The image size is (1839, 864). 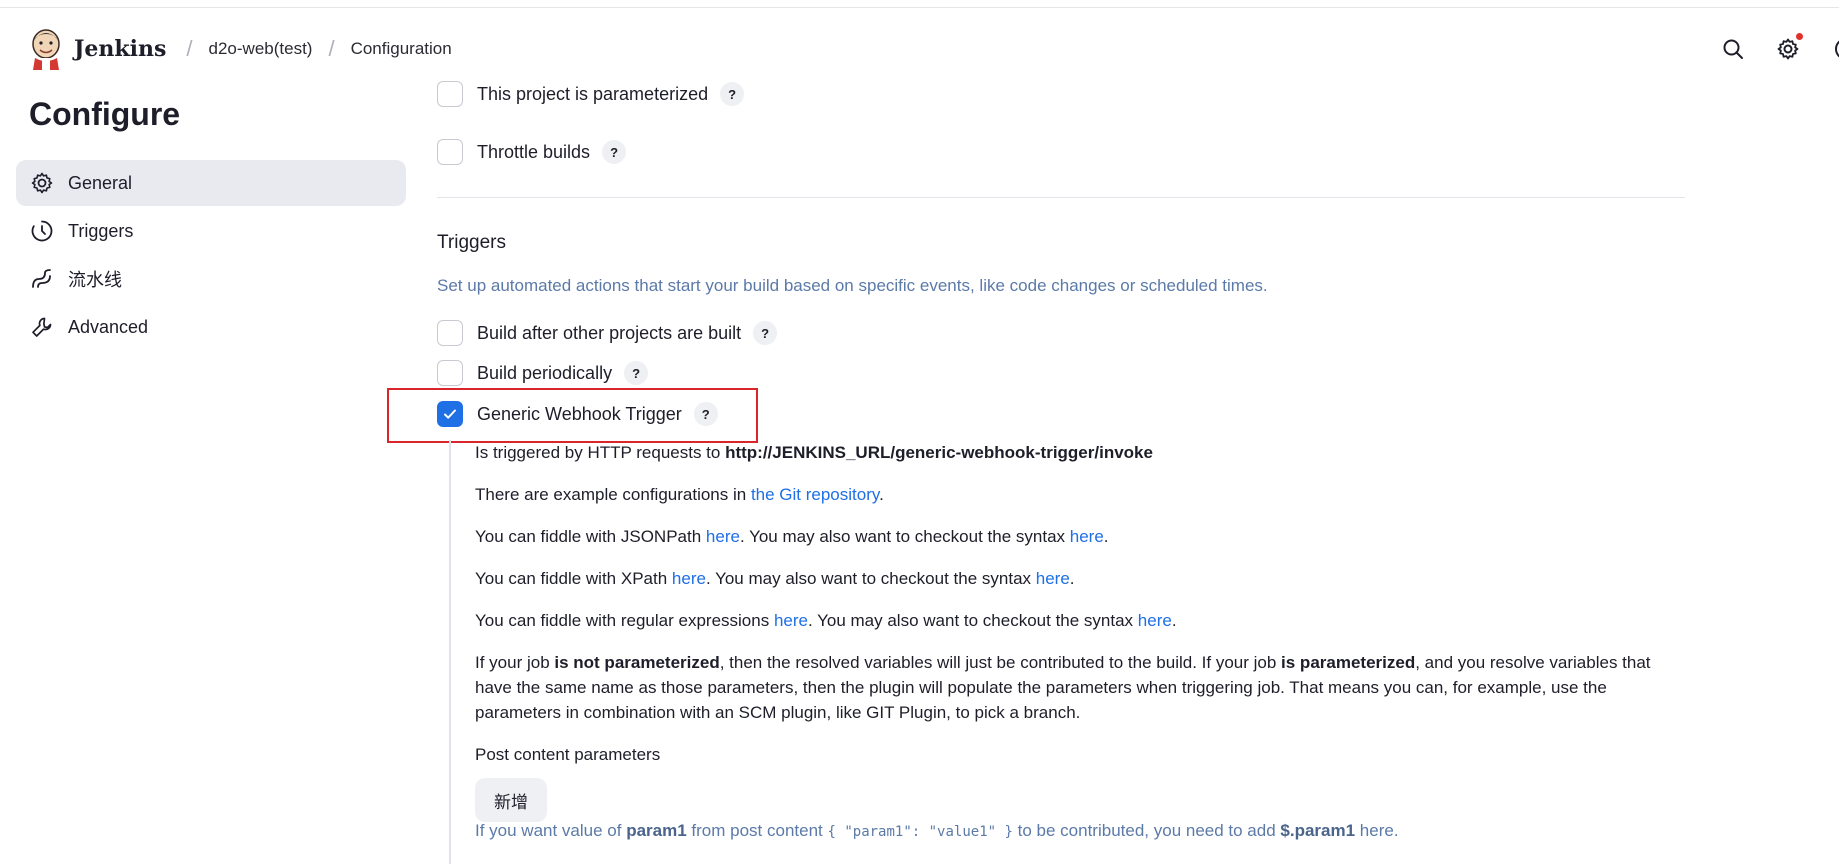 I want to click on page-title: Configure, so click(x=105, y=114).